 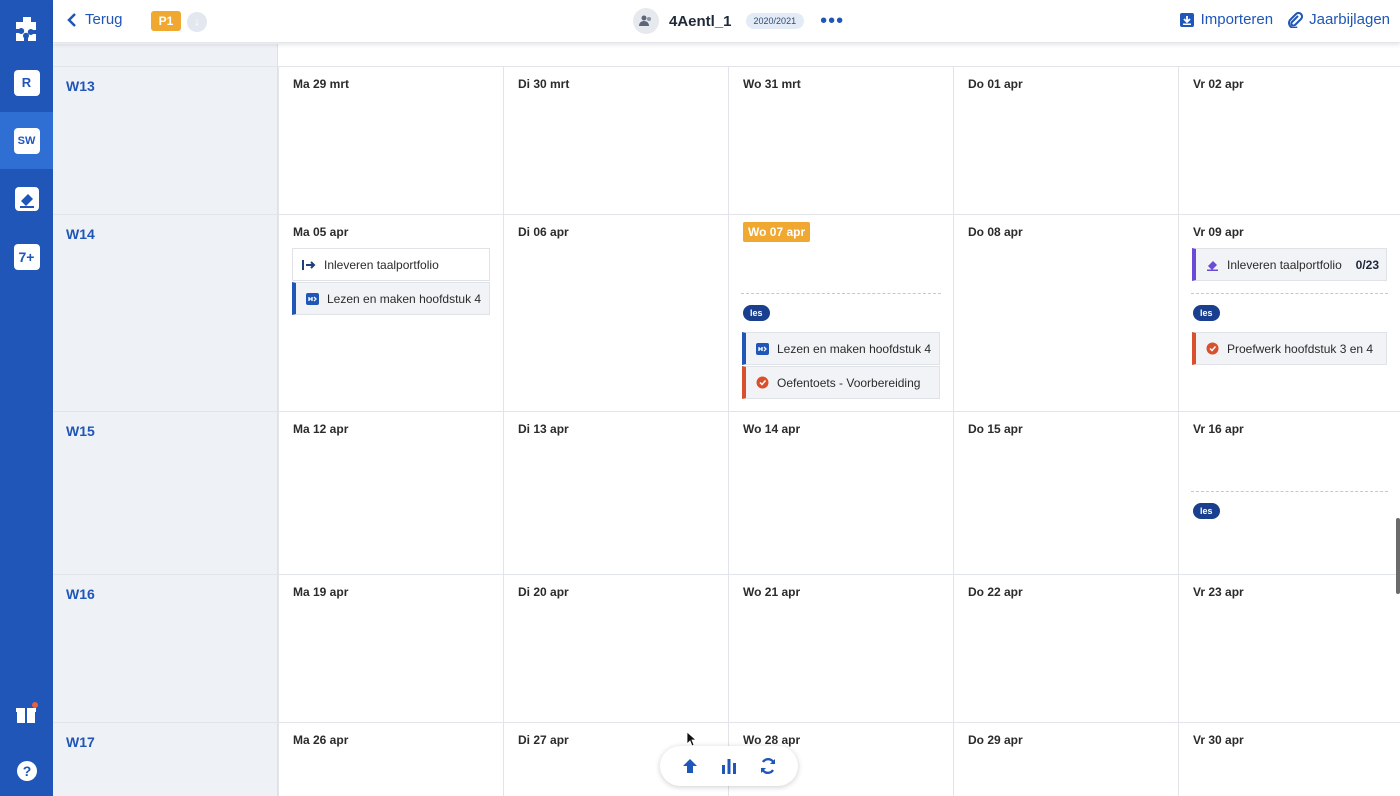 What do you see at coordinates (1289, 648) in the screenshot?
I see `day-cell: Vr 23 apr` at bounding box center [1289, 648].